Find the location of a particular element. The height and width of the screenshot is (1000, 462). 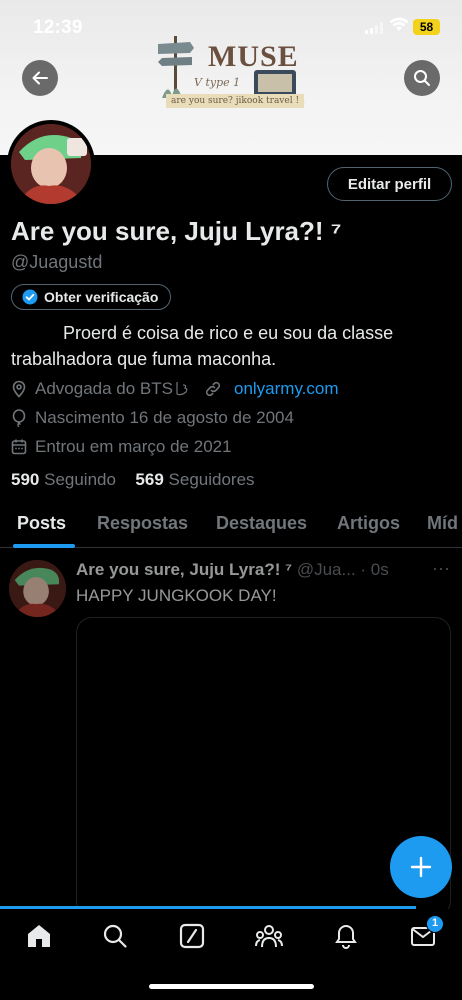

following-link: 590 Seguindo is located at coordinates (63, 479).